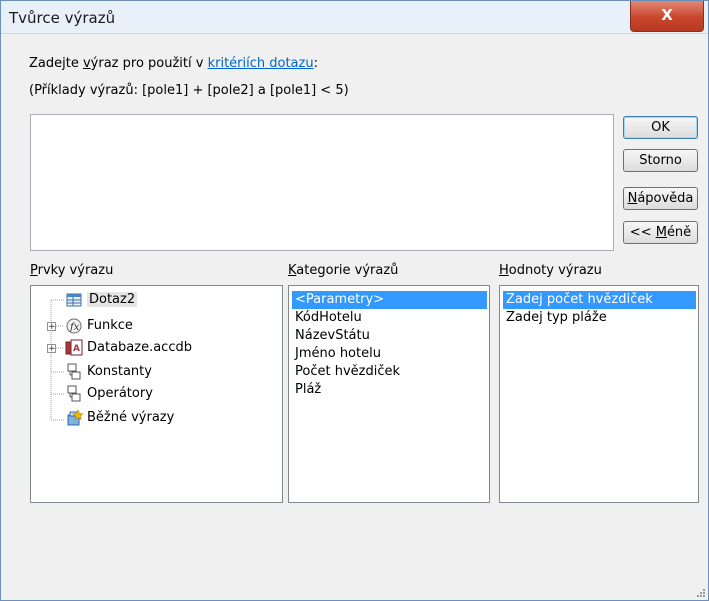  I want to click on tree-item-database: A Databaze.accdb, so click(128, 348).